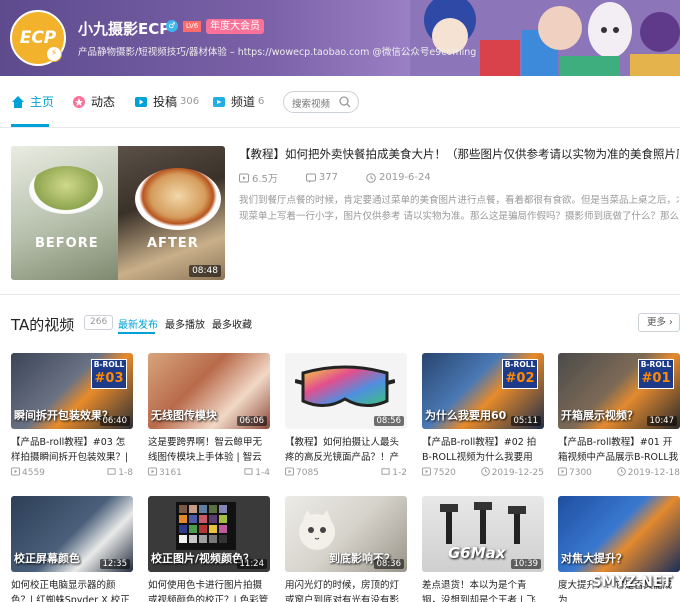  What do you see at coordinates (72, 534) in the screenshot?
I see `video-thumbnail: 校正屏幕颜色 12:35` at bounding box center [72, 534].